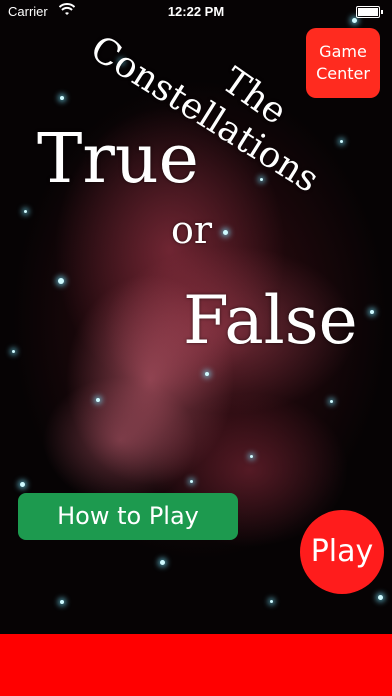 This screenshot has width=392, height=696. Describe the element at coordinates (369, 12) in the screenshot. I see `battery-icon` at that location.